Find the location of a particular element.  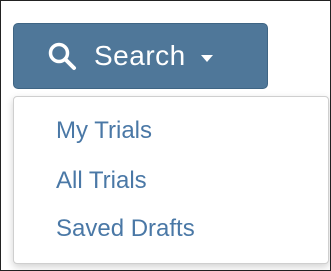

search-icon is located at coordinates (62, 56).